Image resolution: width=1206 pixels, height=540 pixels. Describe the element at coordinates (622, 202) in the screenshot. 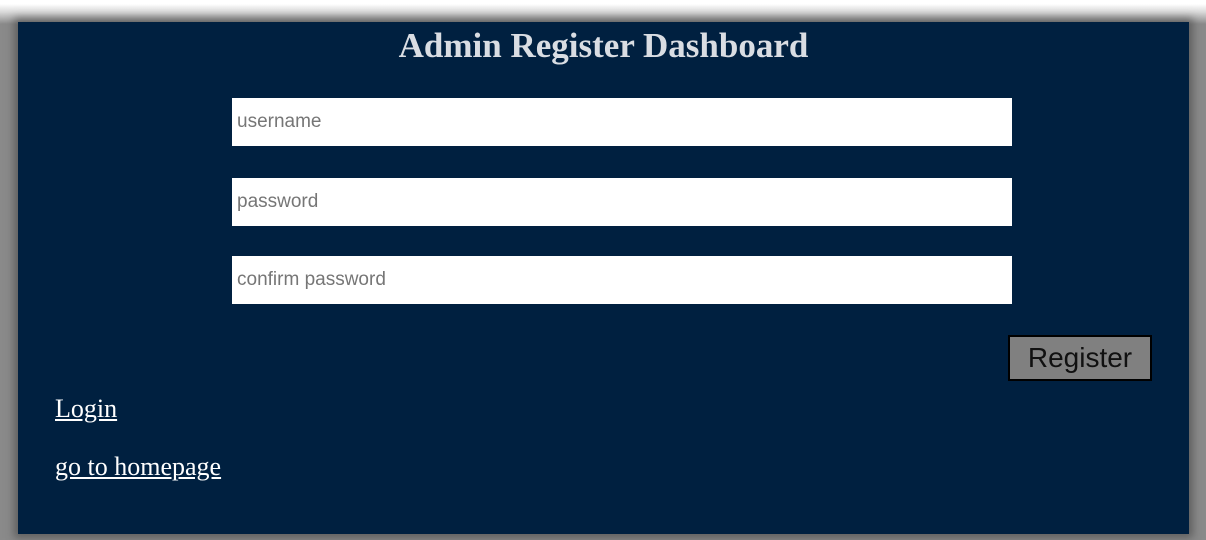

I see `password-input` at that location.